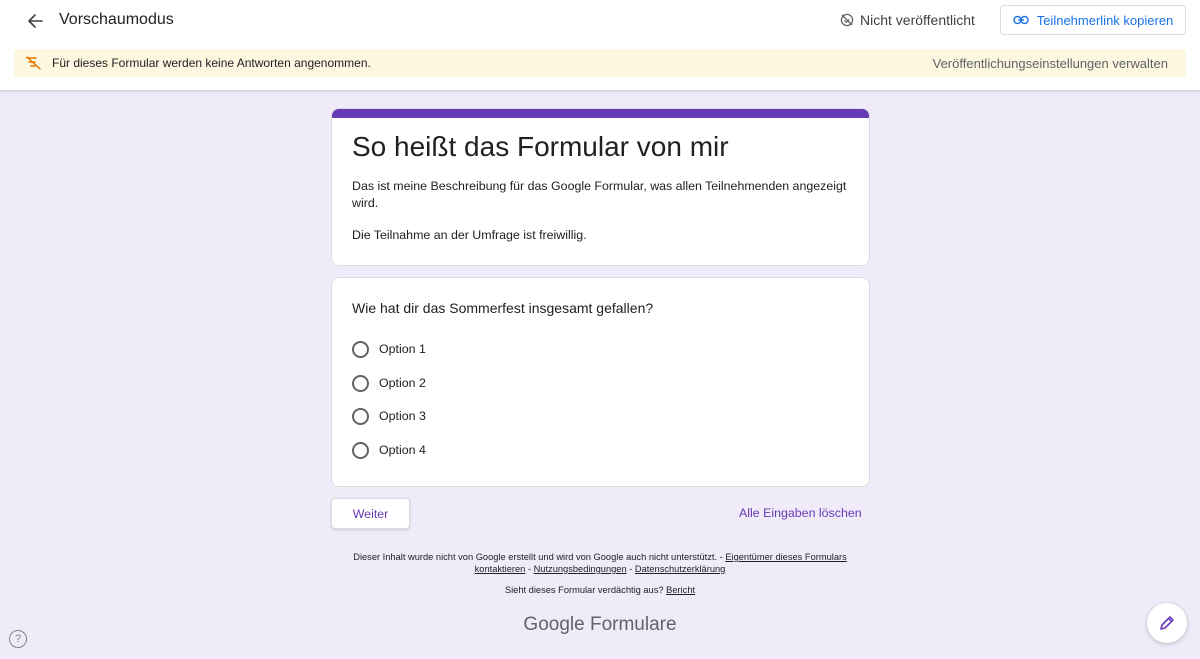 This screenshot has width=1200, height=659. I want to click on radio-option-4: Option 4, so click(389, 450).